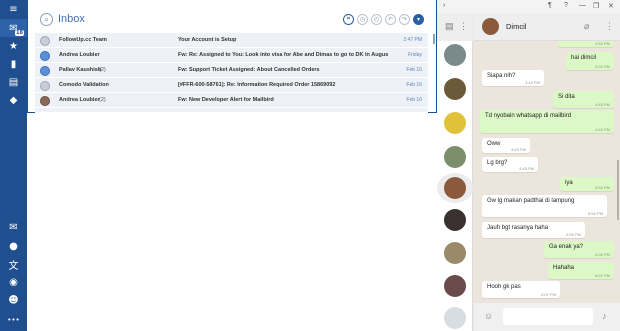  What do you see at coordinates (618, 190) in the screenshot?
I see `chat-scrollbar` at bounding box center [618, 190].